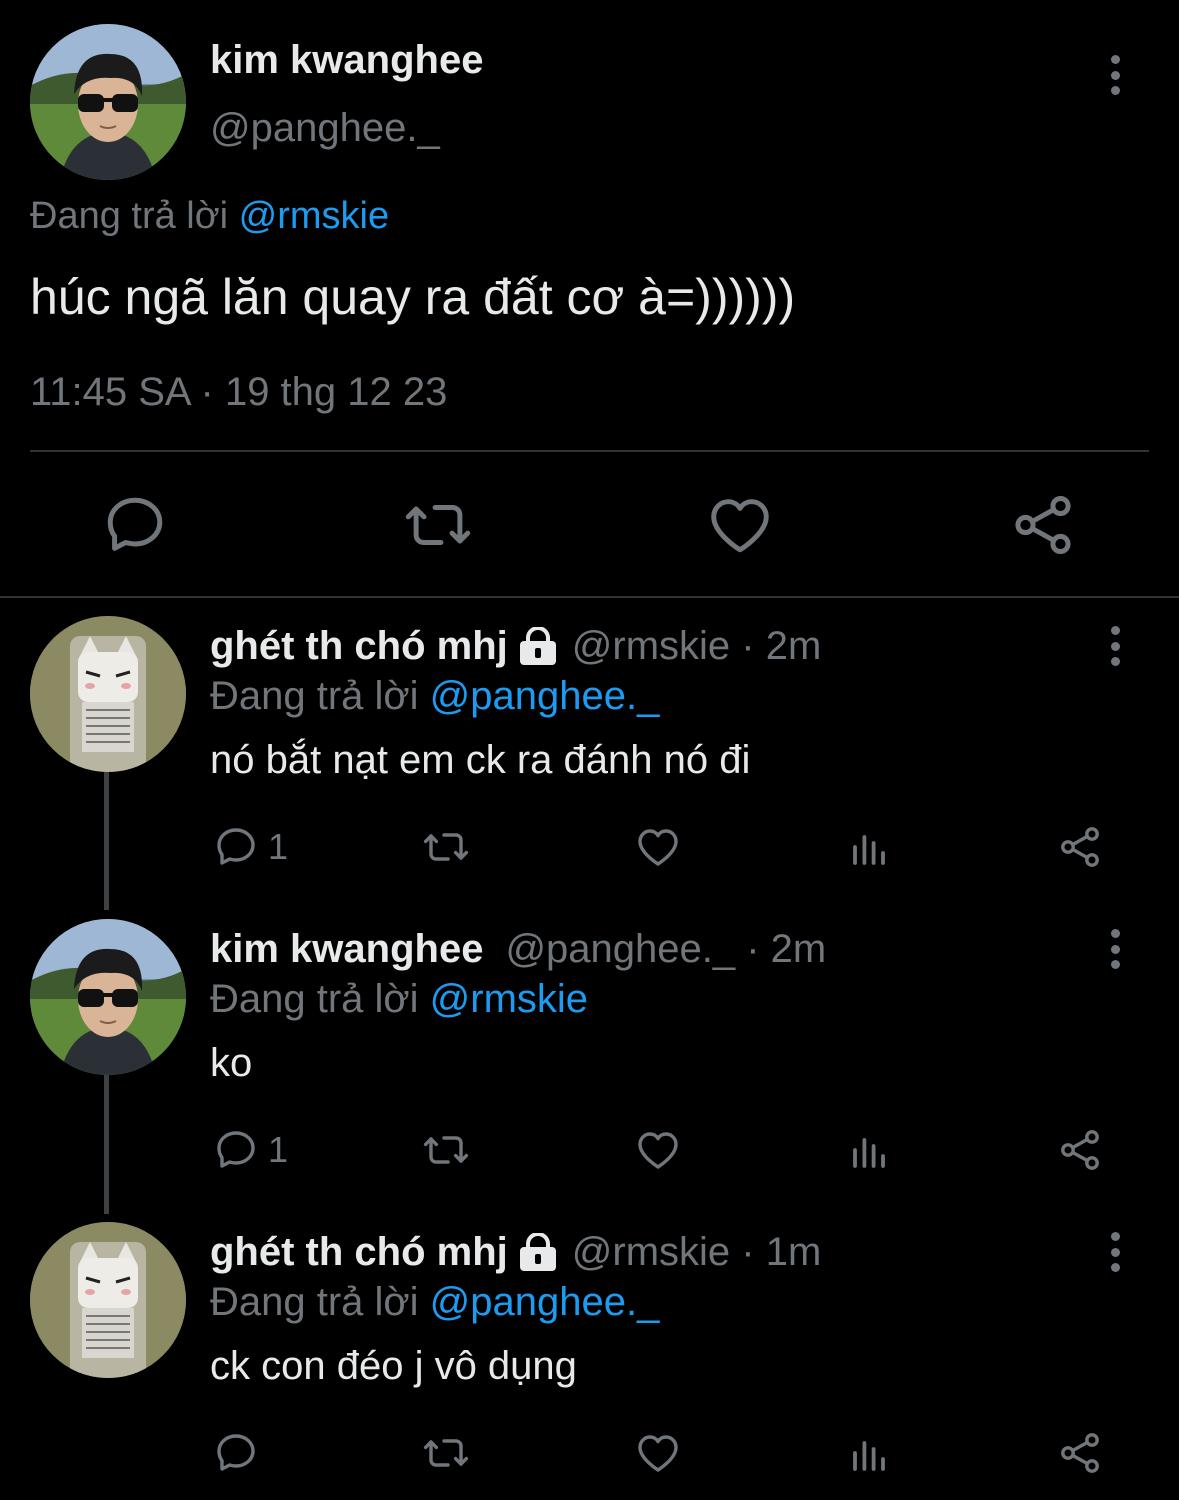  Describe the element at coordinates (480, 760) in the screenshot. I see `tweet-text: nó bắt nạt em ck ra đánh nó đi` at that location.